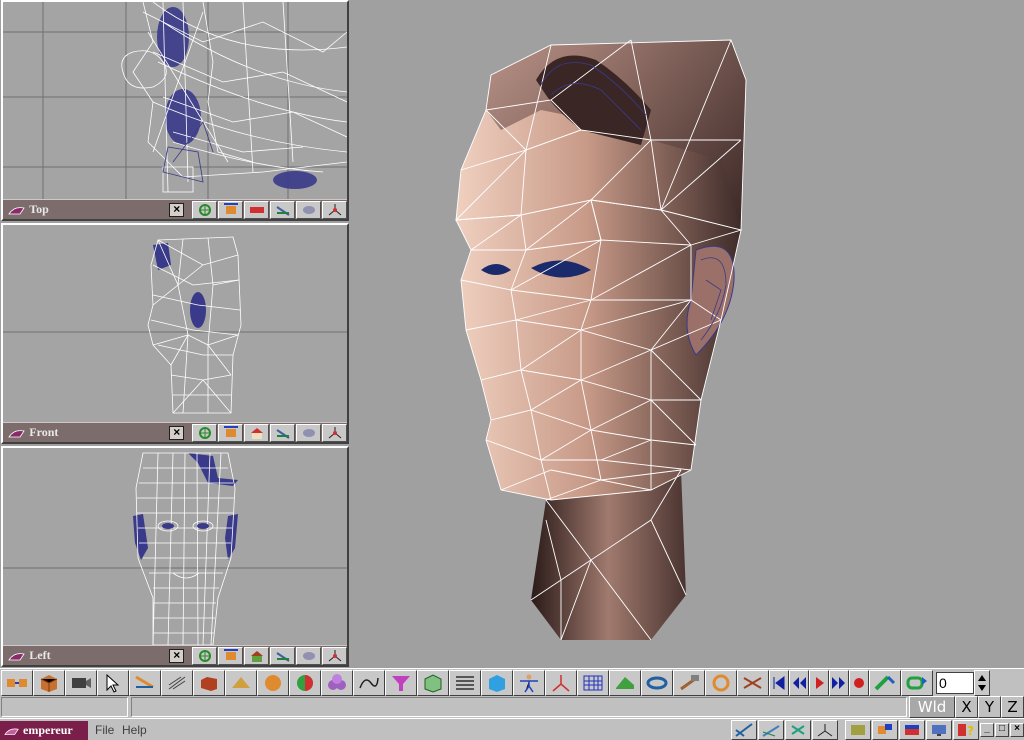 The height and width of the screenshot is (740, 1024). Describe the element at coordinates (744, 730) in the screenshot. I see `wire-tool-icon` at that location.